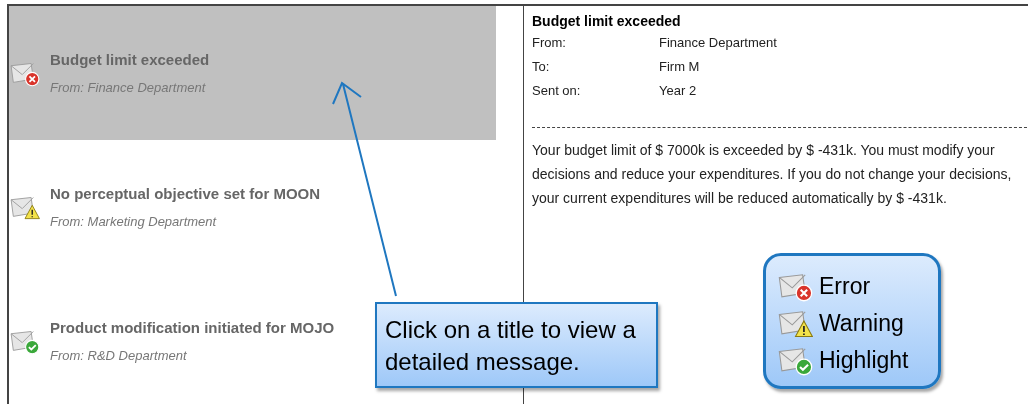  What do you see at coordinates (607, 21) in the screenshot?
I see `detail-title: Budget limit exceeded` at bounding box center [607, 21].